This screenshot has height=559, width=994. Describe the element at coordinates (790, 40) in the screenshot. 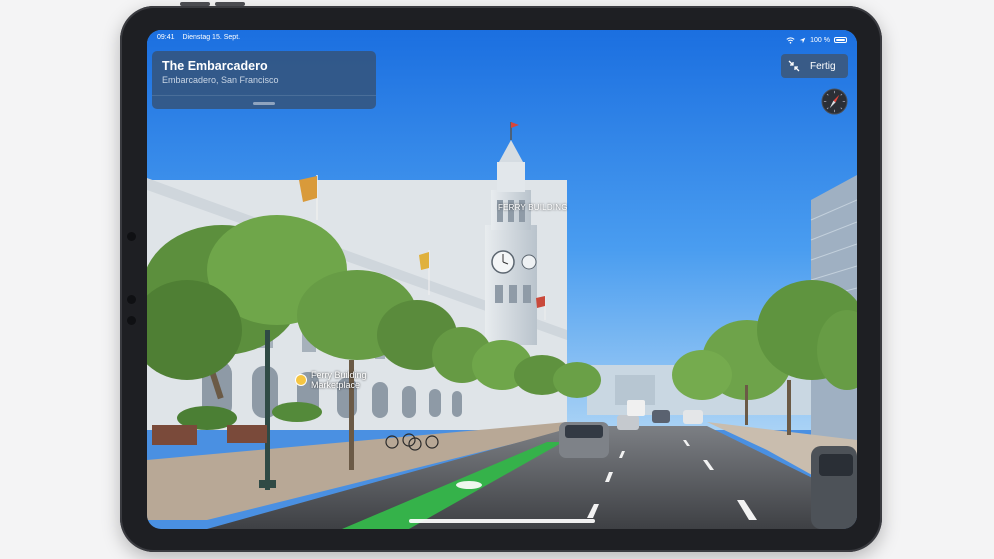

I see `wifi-icon` at that location.